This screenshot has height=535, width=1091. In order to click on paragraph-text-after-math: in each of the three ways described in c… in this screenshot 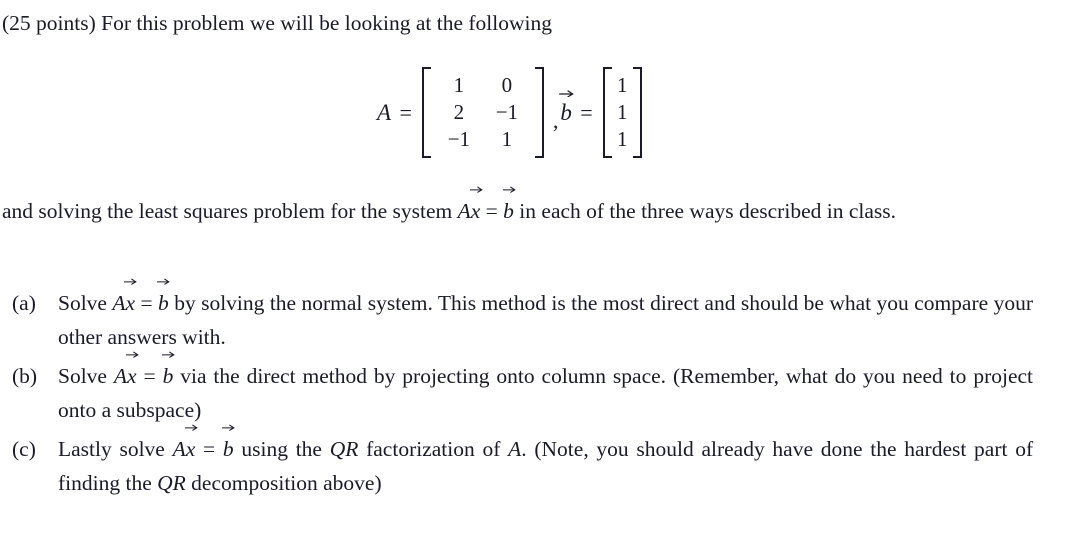, I will do `click(707, 211)`.